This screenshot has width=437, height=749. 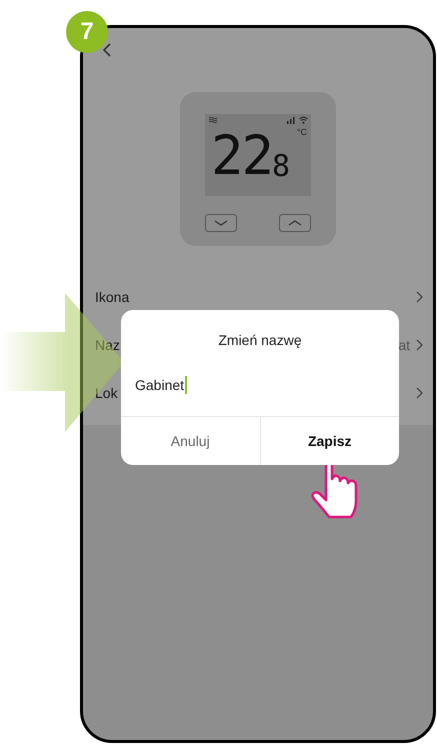 What do you see at coordinates (301, 132) in the screenshot?
I see `unit-label: °C` at bounding box center [301, 132].